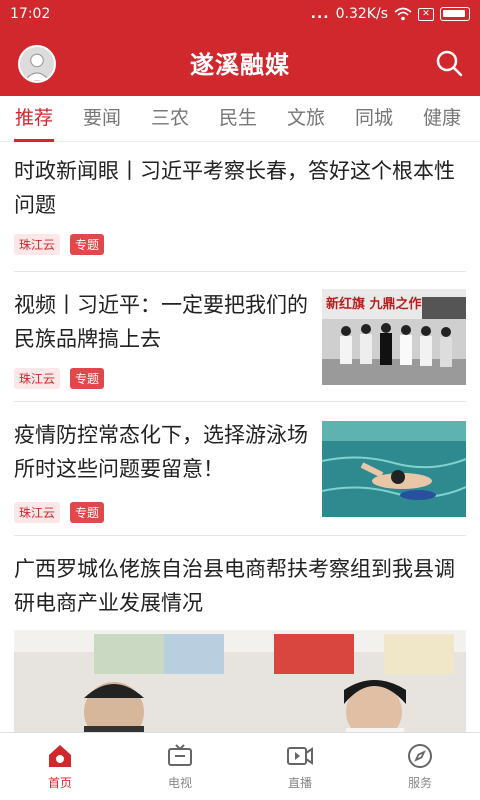 Image resolution: width=480 pixels, height=800 pixels. I want to click on category-tabs: 推荐 要闻 三农 民生 文旅 同城 健康, so click(240, 119).